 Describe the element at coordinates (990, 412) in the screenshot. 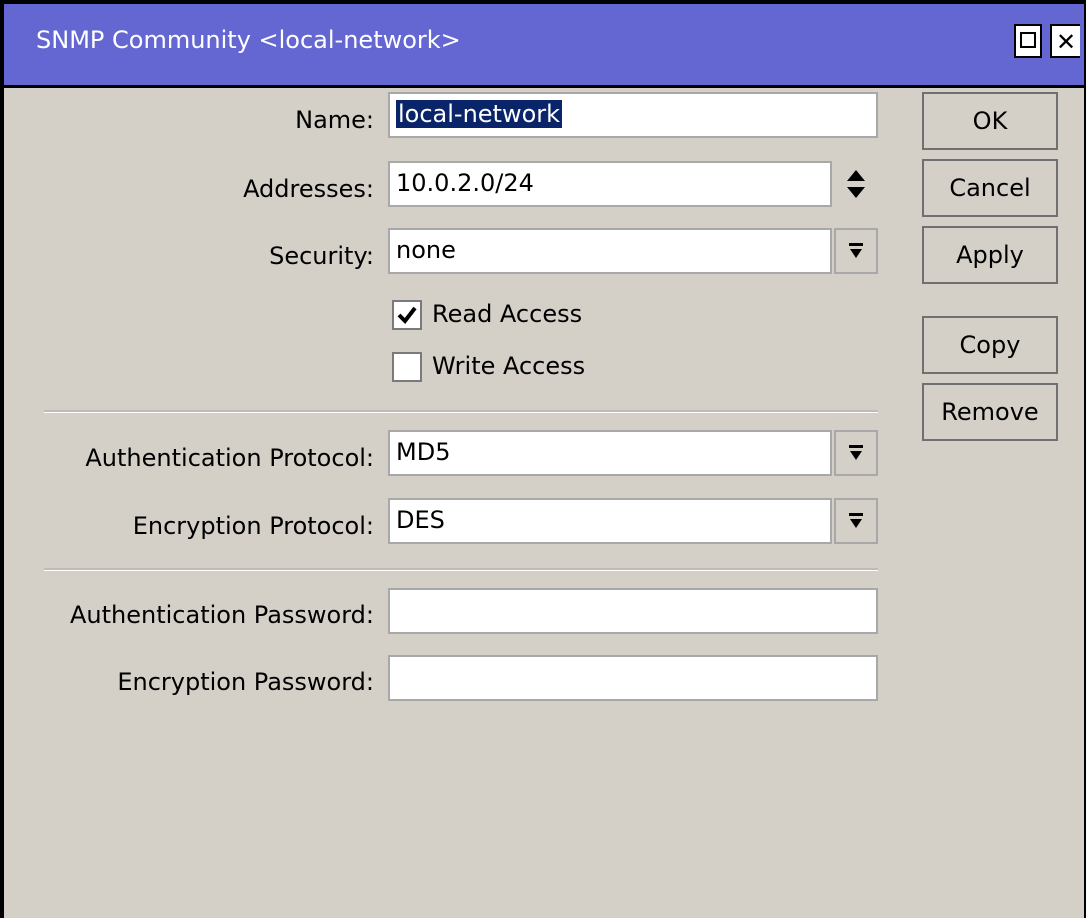

I see `remove-button: Remove` at that location.